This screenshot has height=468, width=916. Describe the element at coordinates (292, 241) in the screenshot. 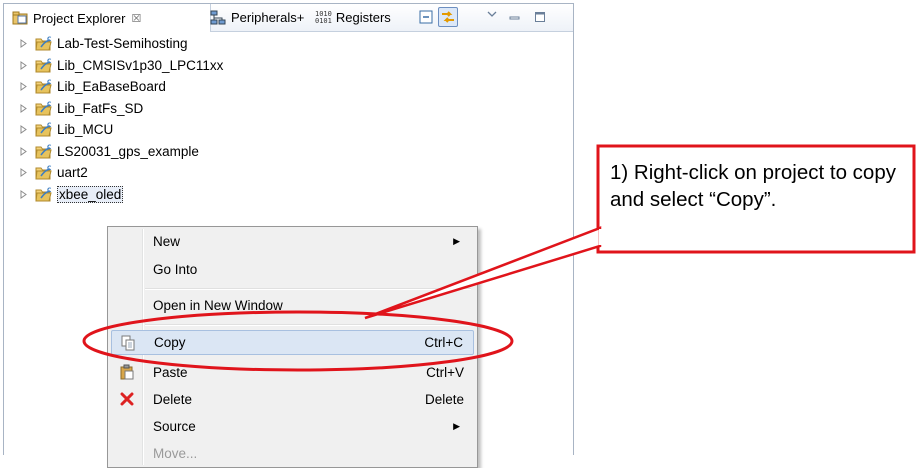

I see `menu-item-new: New ▶` at that location.